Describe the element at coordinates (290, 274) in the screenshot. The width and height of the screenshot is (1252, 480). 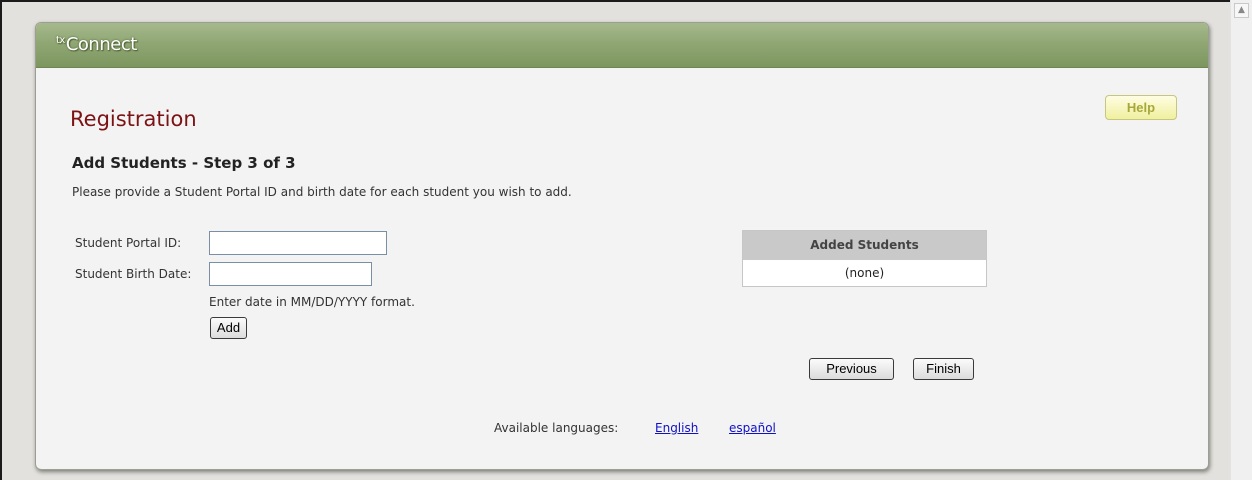
I see `birth-date-input` at that location.